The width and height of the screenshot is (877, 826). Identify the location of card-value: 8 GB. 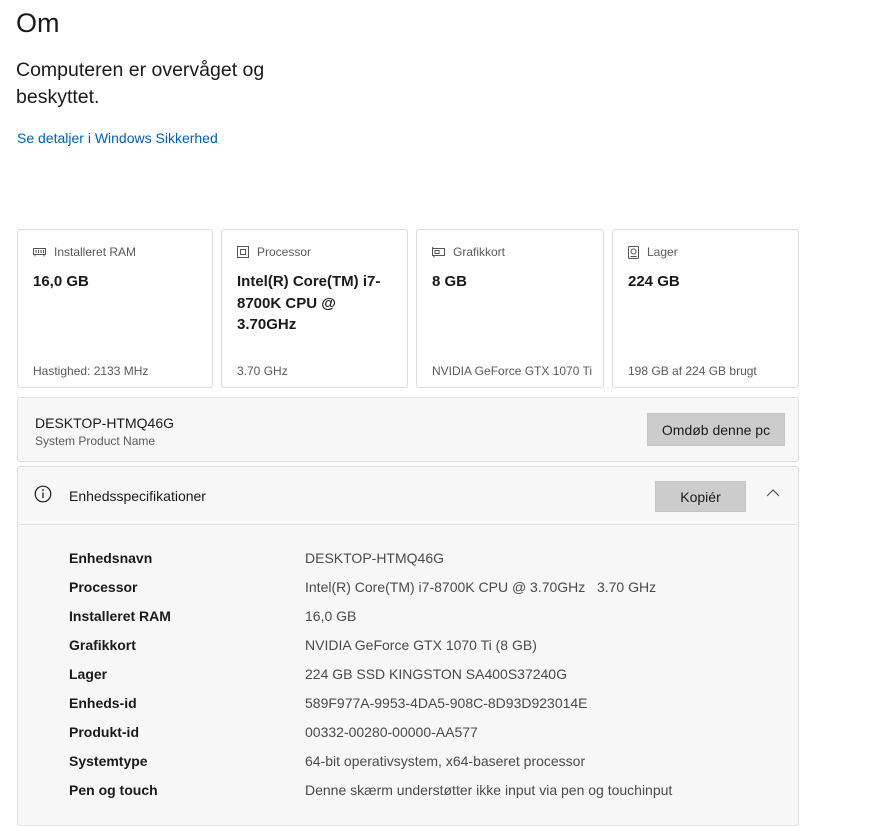
(450, 281).